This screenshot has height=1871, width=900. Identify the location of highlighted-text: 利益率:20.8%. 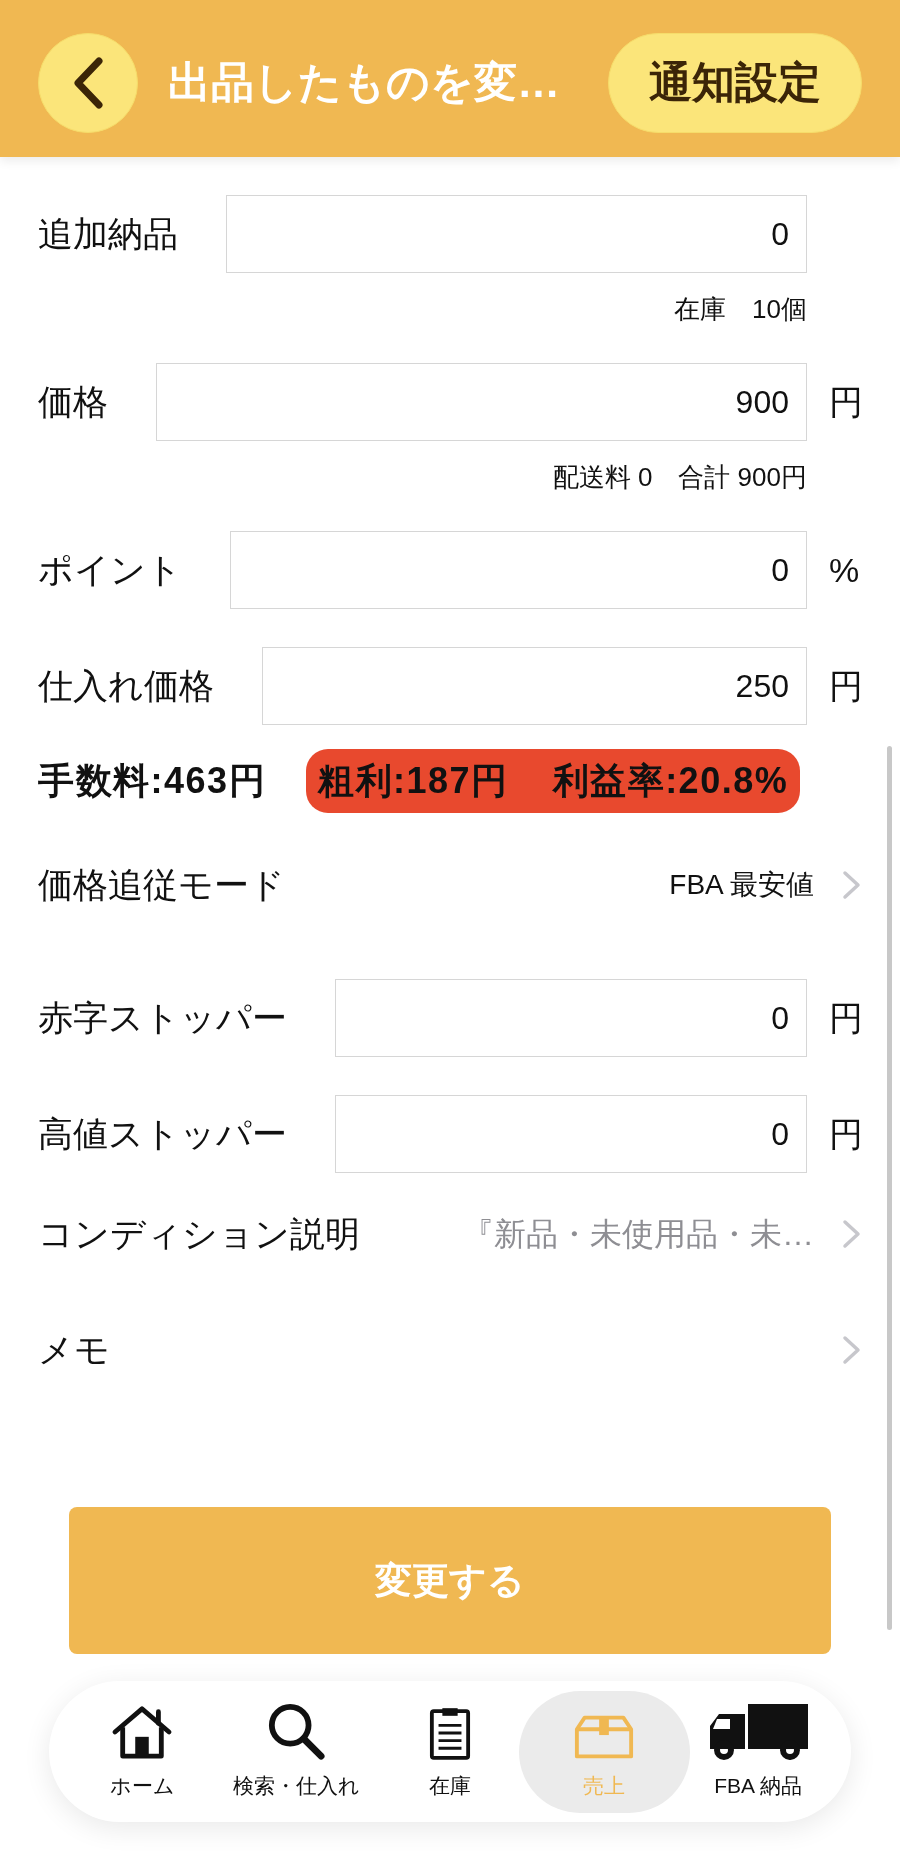
(670, 781).